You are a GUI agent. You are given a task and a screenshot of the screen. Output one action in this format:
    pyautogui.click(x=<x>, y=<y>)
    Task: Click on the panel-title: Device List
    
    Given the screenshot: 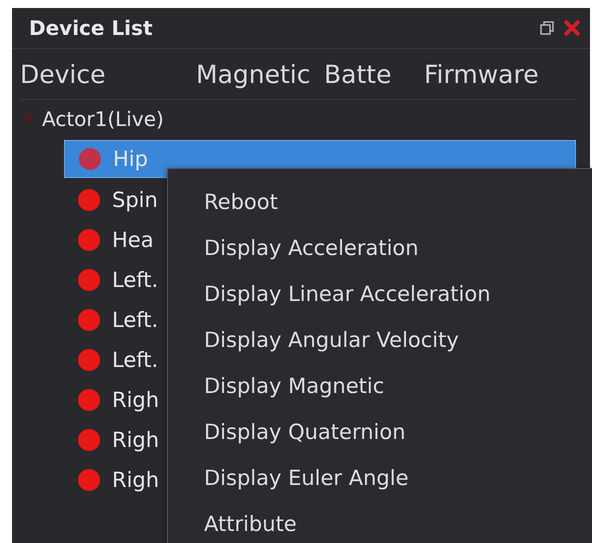 What is the action you would take?
    pyautogui.click(x=91, y=28)
    